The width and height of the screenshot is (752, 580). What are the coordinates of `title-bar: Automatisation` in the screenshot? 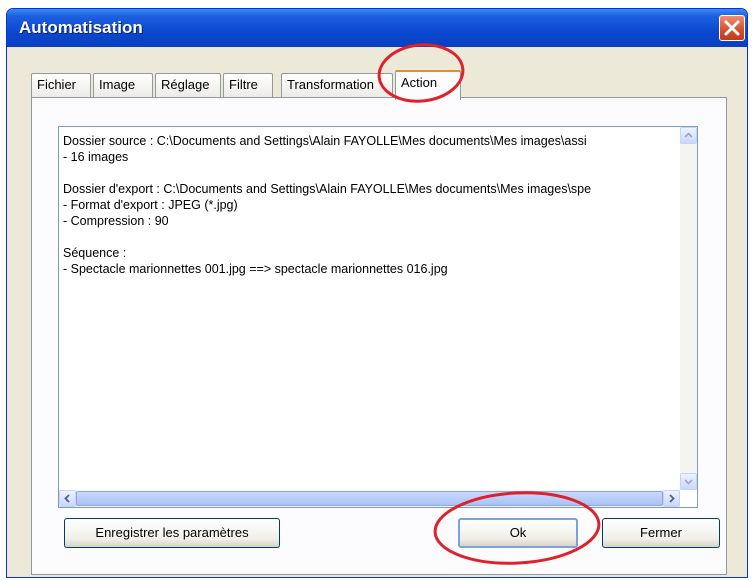 It's located at (377, 28).